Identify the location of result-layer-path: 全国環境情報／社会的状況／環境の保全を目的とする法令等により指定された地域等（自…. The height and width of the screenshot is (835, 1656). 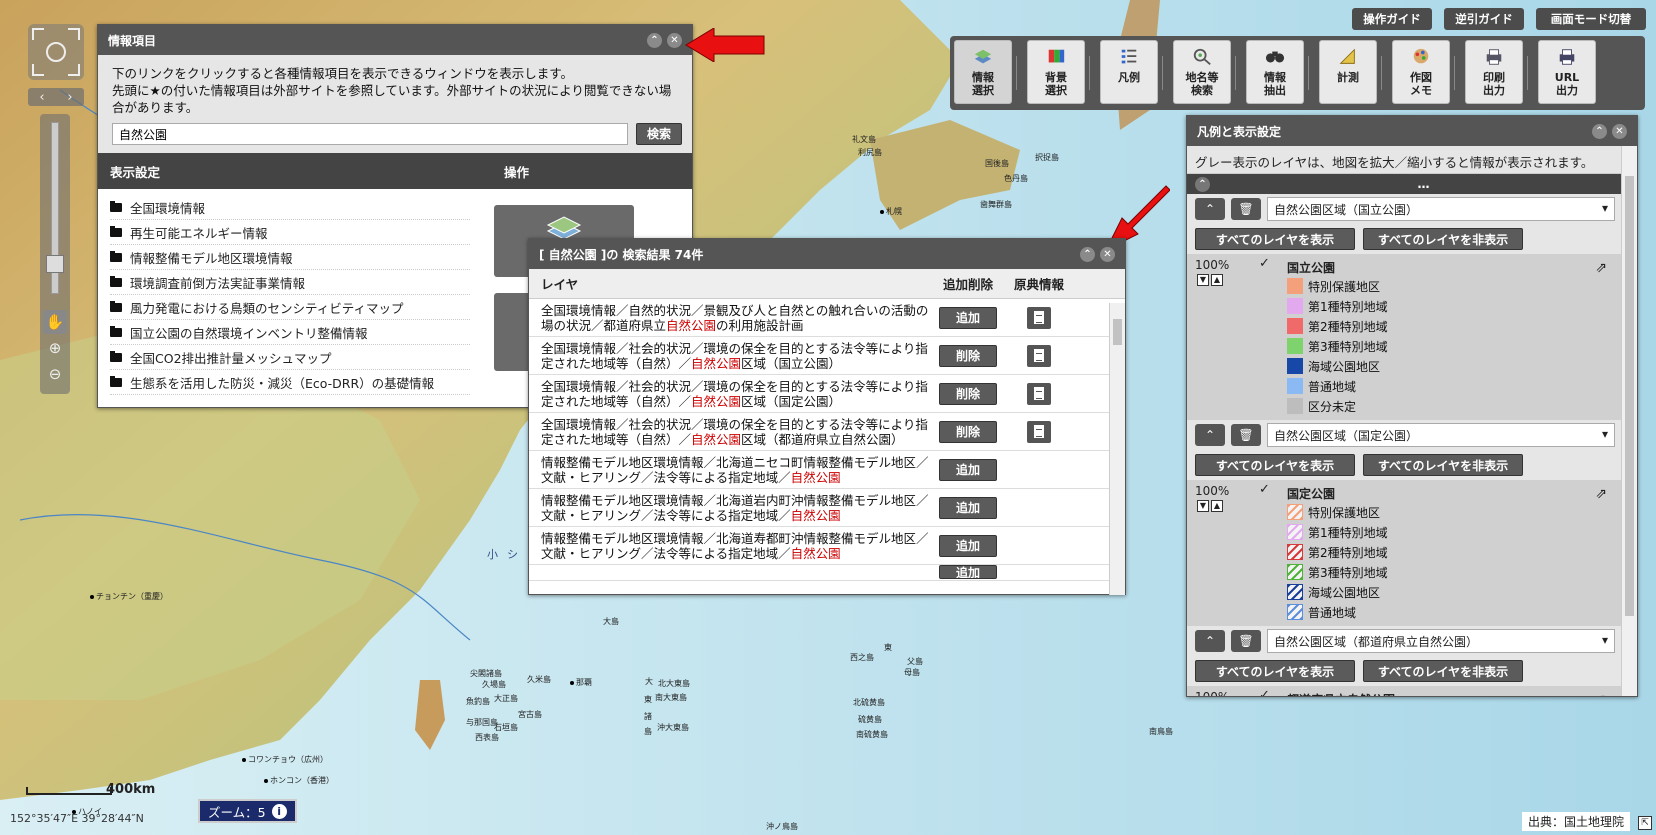
(734, 393).